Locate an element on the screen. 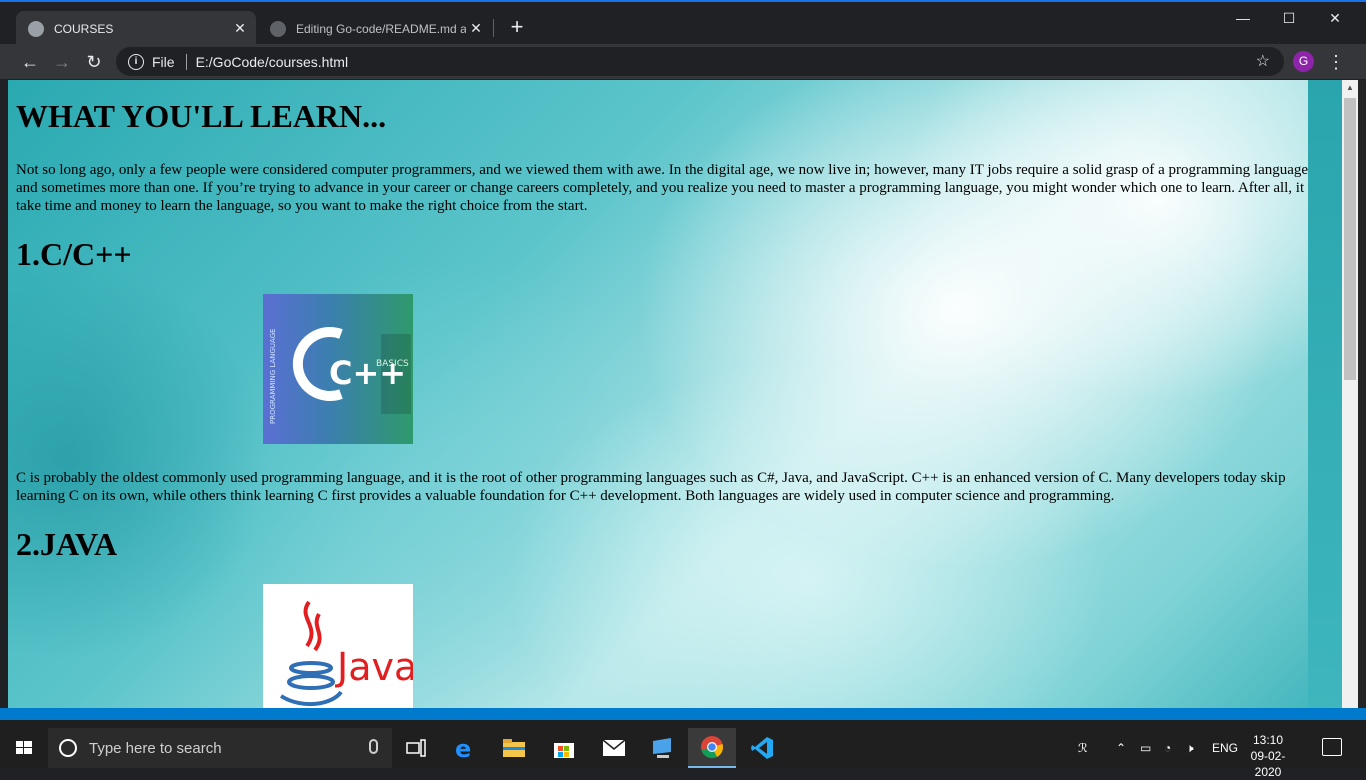 This screenshot has height=780, width=1366. tab-separator is located at coordinates (493, 28).